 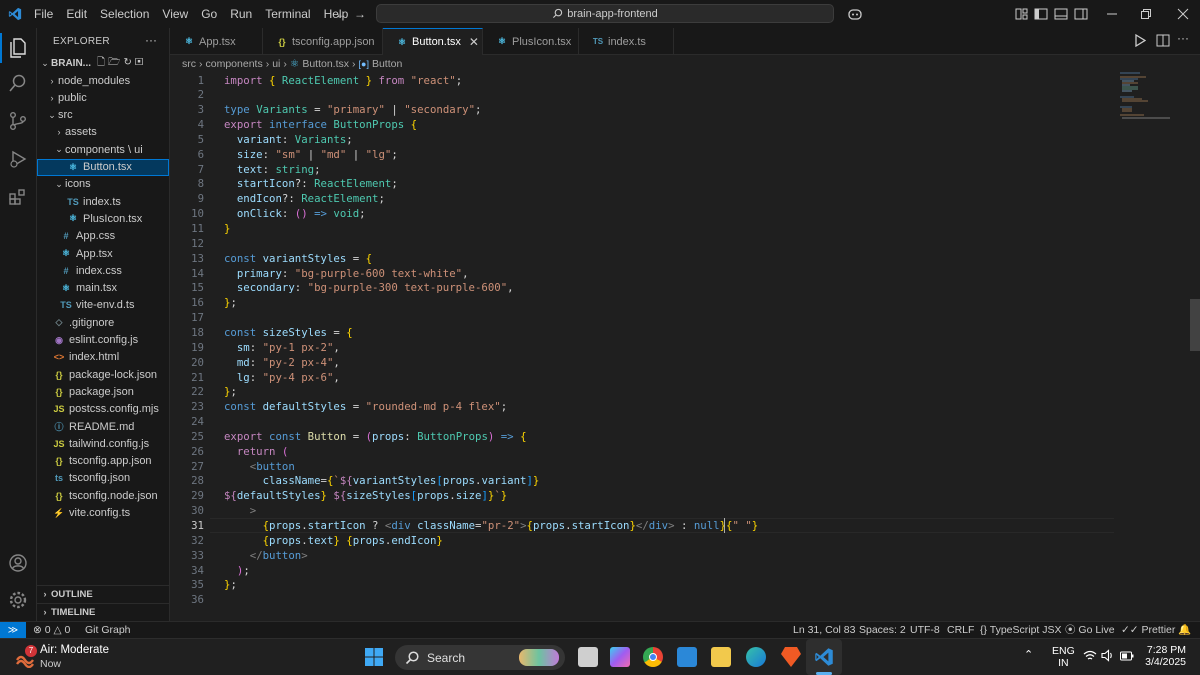 What do you see at coordinates (272, 169) in the screenshot?
I see `code-line: text: string;` at bounding box center [272, 169].